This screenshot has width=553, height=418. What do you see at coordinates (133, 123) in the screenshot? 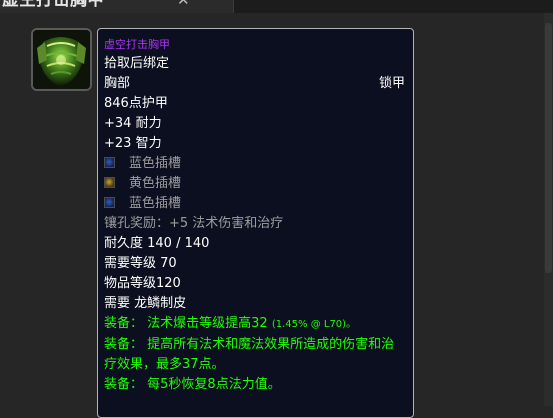
I see `item-stat: +34 耐力` at bounding box center [133, 123].